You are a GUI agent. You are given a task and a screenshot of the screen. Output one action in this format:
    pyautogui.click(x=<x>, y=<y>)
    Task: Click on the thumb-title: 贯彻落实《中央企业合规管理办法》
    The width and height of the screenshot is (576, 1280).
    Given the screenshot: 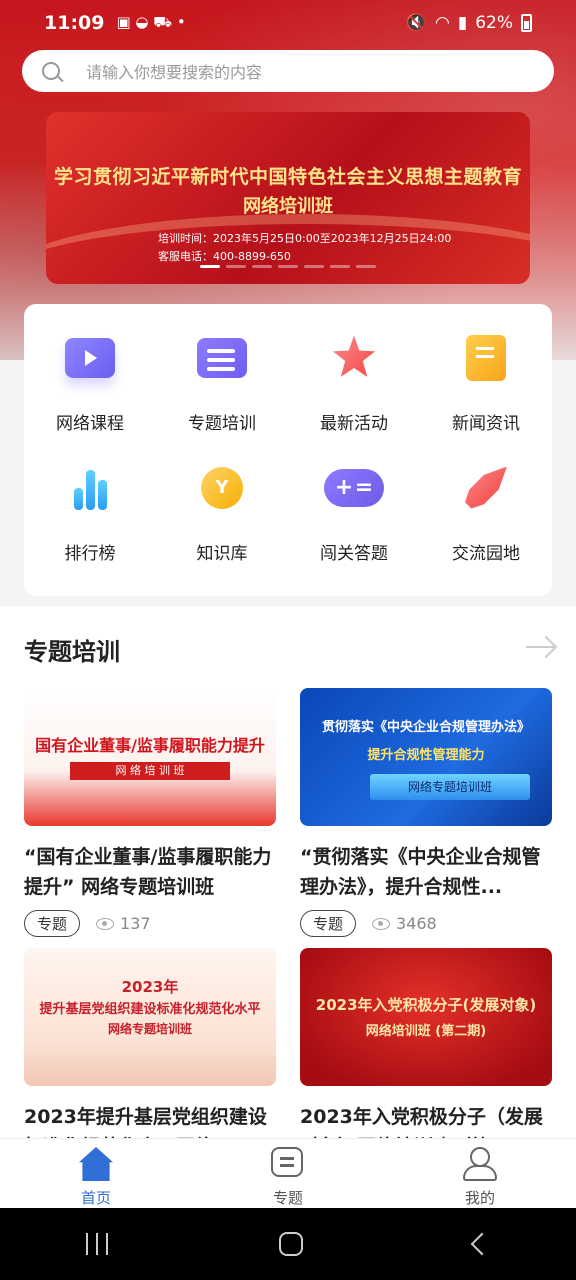 What is the action you would take?
    pyautogui.click(x=425, y=727)
    